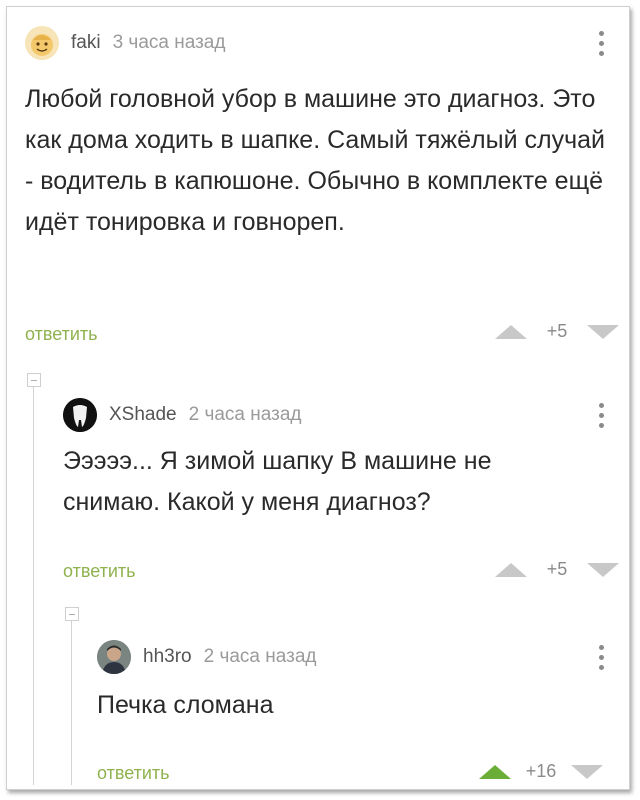  Describe the element at coordinates (185, 705) in the screenshot. I see `comment-text: Печка сломана` at that location.